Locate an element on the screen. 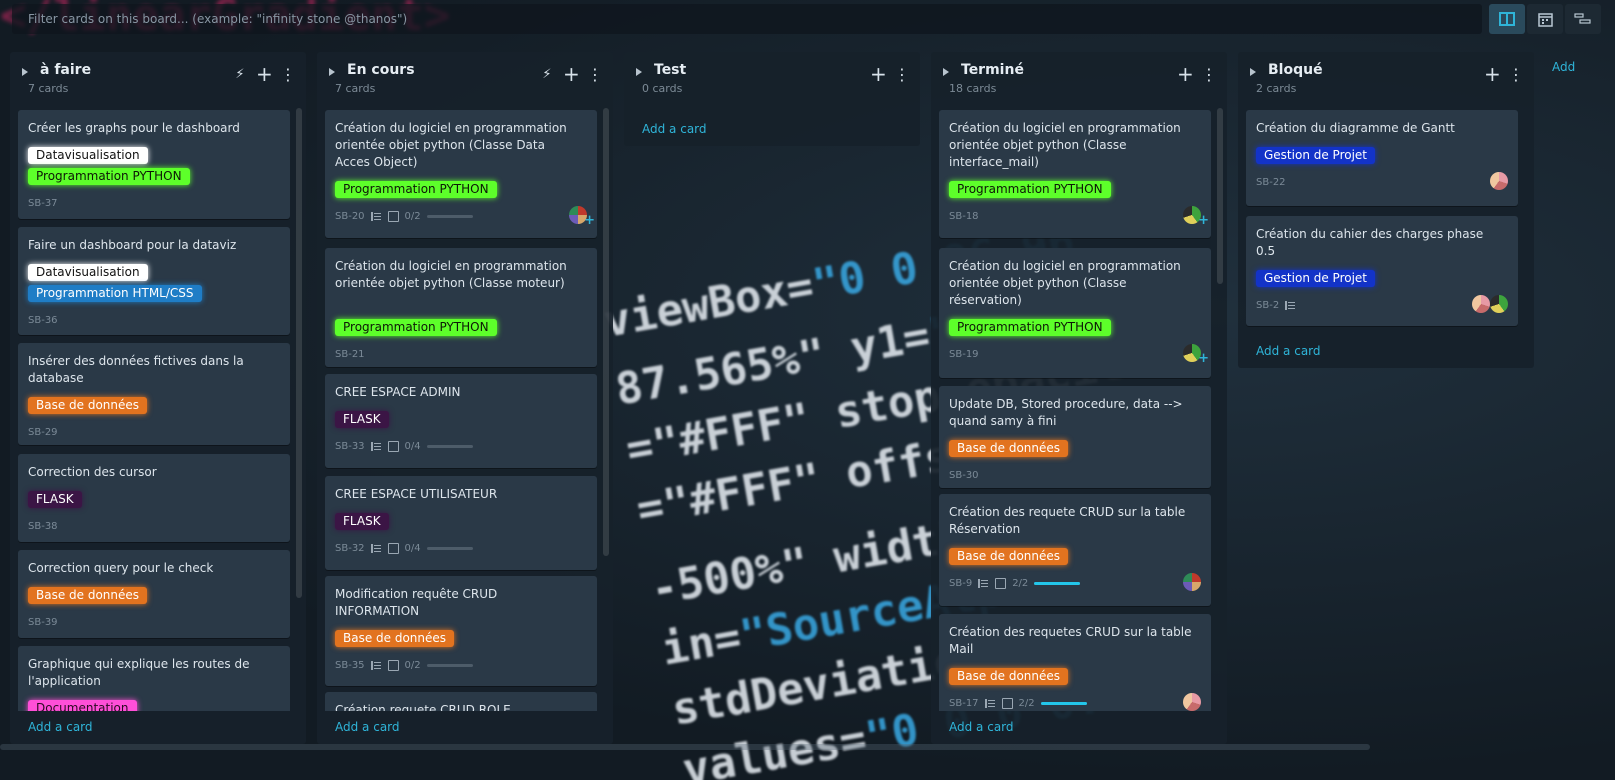 This screenshot has height=780, width=1615. board-view-button is located at coordinates (1507, 19).